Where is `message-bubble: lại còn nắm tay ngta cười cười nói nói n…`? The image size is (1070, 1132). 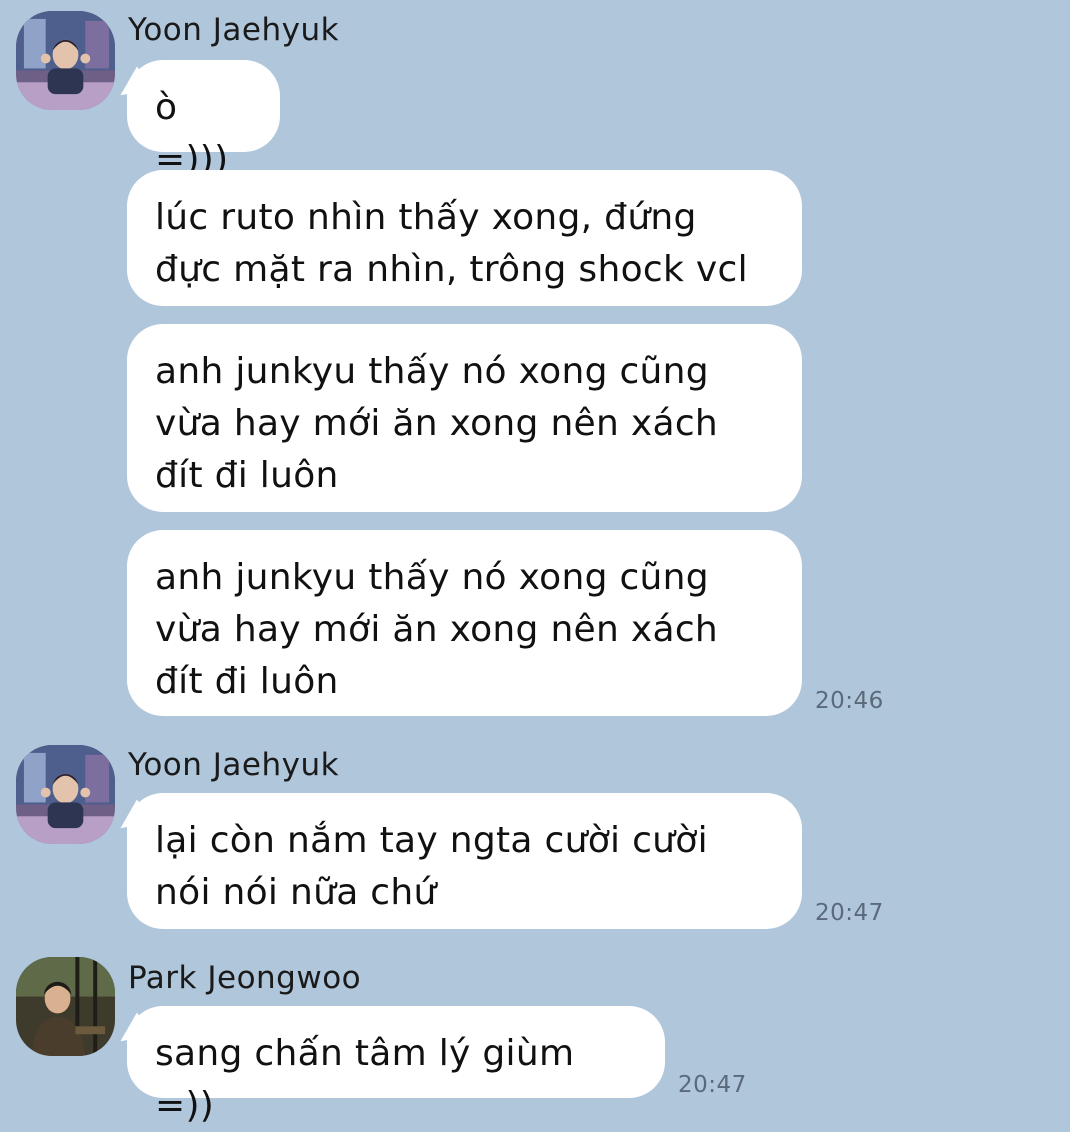
message-bubble: lại còn nắm tay ngta cười cười nói nói n… is located at coordinates (464, 861).